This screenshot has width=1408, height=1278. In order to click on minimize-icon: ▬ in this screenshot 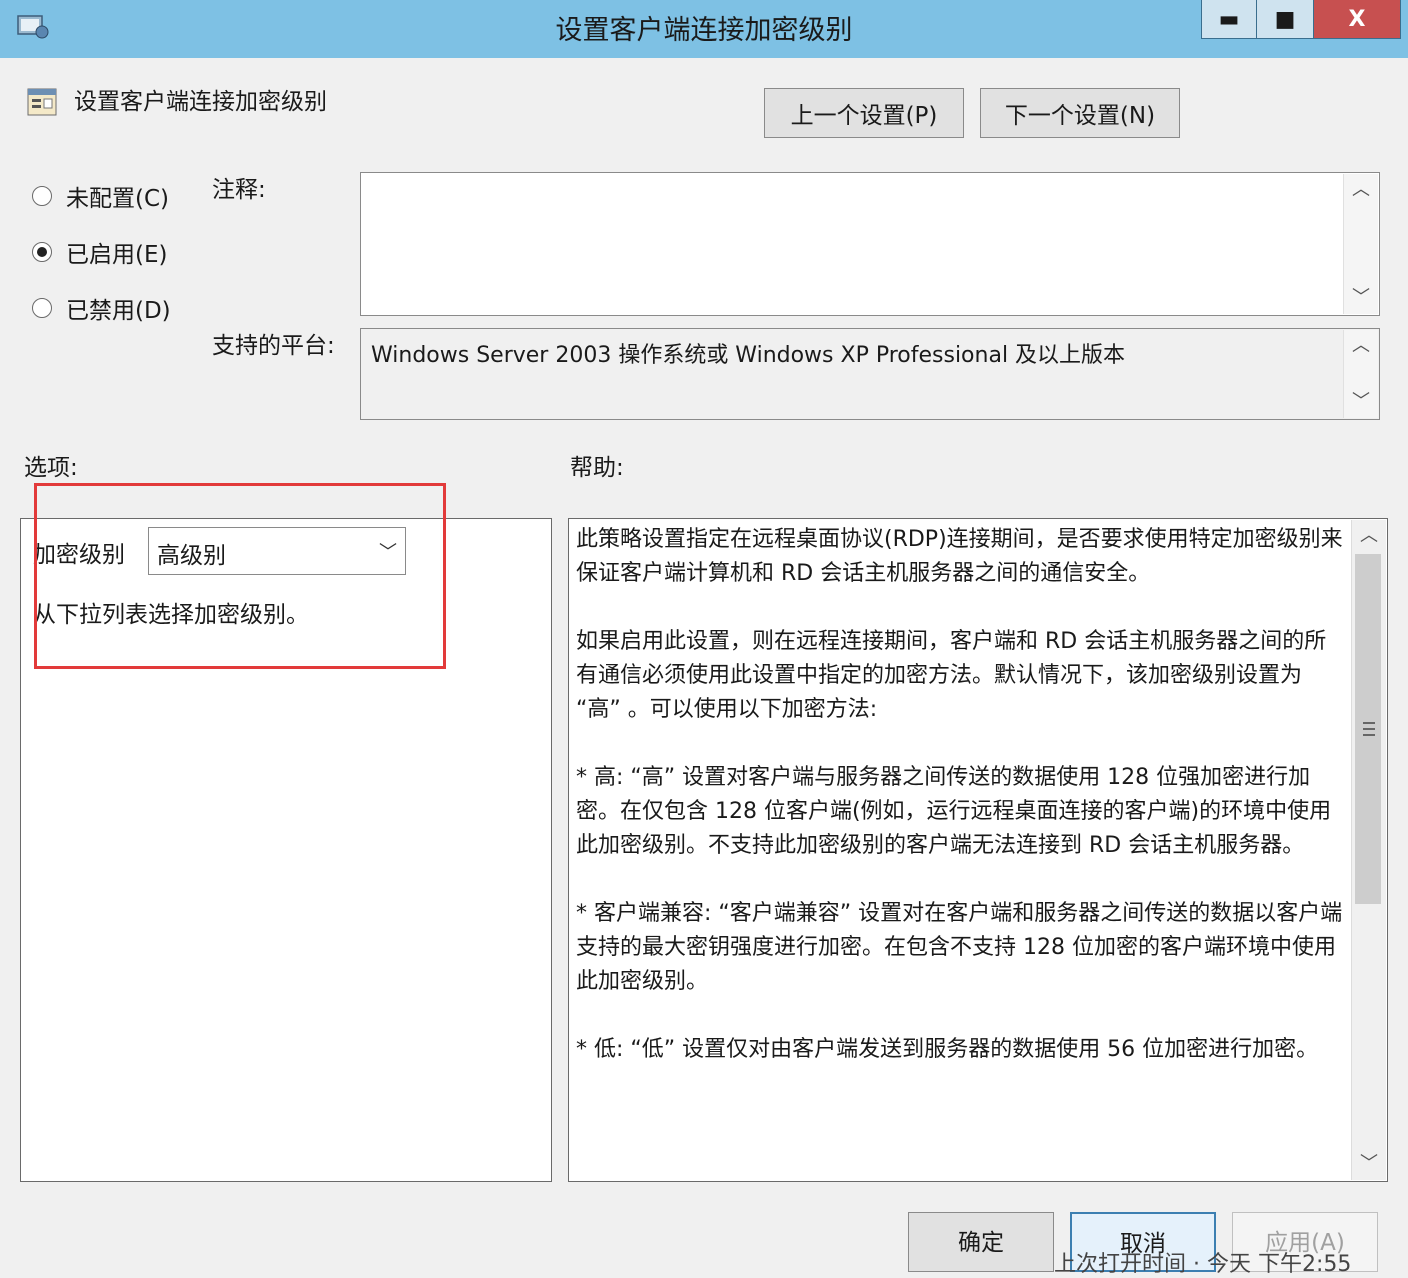, I will do `click(1229, 19)`.